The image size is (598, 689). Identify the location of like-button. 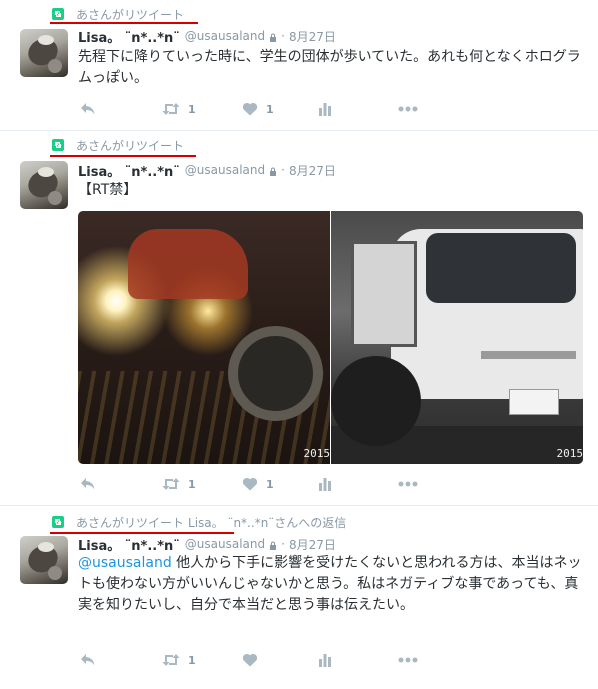
(254, 660).